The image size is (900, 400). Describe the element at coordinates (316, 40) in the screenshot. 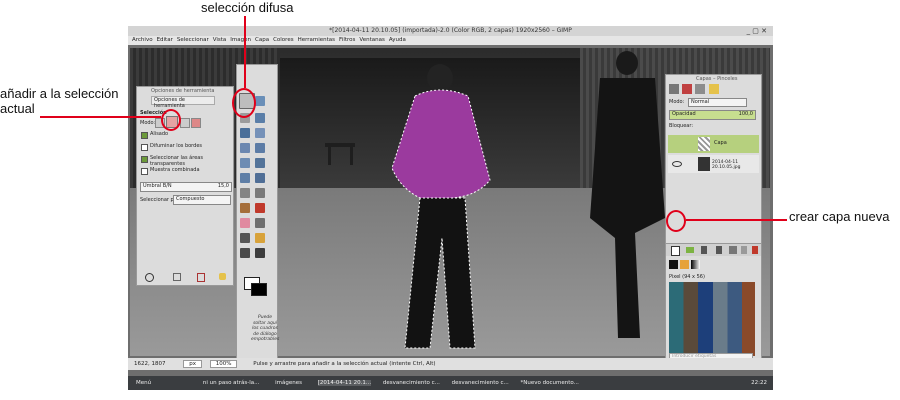

I see `menu-herramientas: Herramientas` at that location.